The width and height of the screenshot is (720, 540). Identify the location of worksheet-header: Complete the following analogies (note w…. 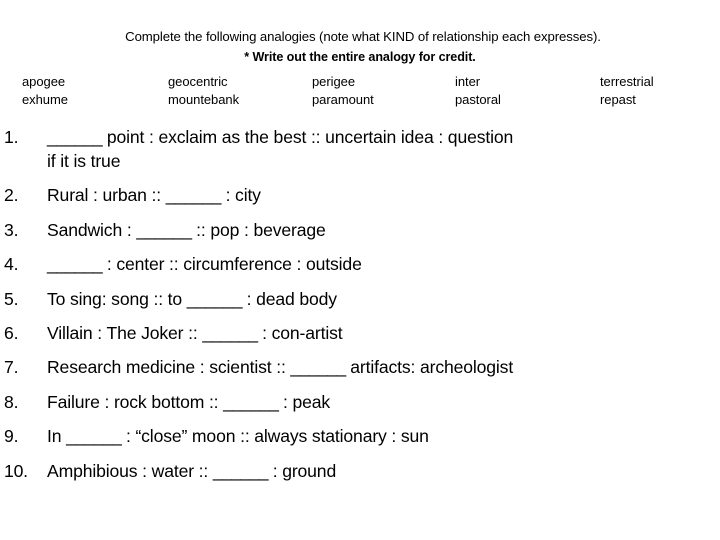
(360, 33).